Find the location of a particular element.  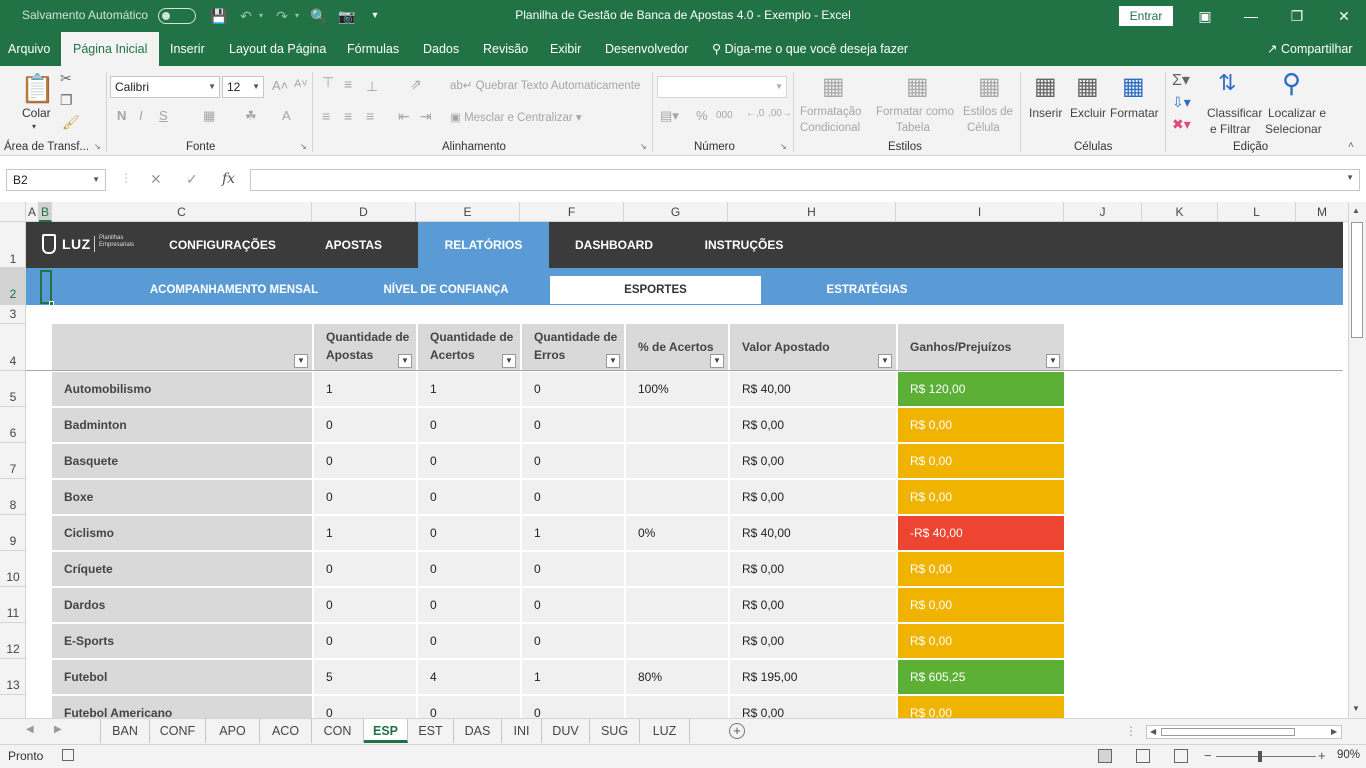

bets-cell: 1 is located at coordinates (365, 533).